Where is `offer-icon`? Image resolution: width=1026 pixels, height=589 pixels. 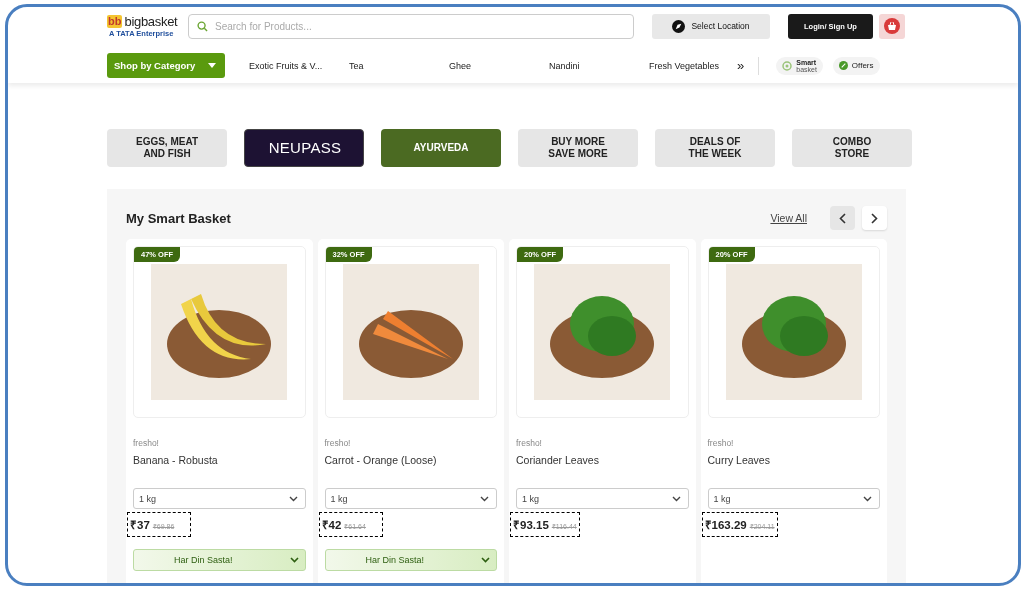
offer-icon is located at coordinates (843, 65).